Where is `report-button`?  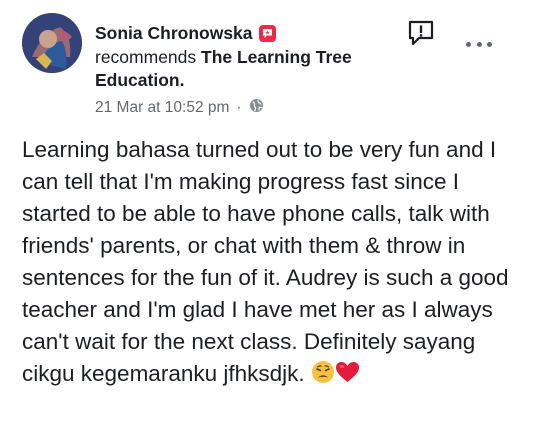
report-button is located at coordinates (421, 33).